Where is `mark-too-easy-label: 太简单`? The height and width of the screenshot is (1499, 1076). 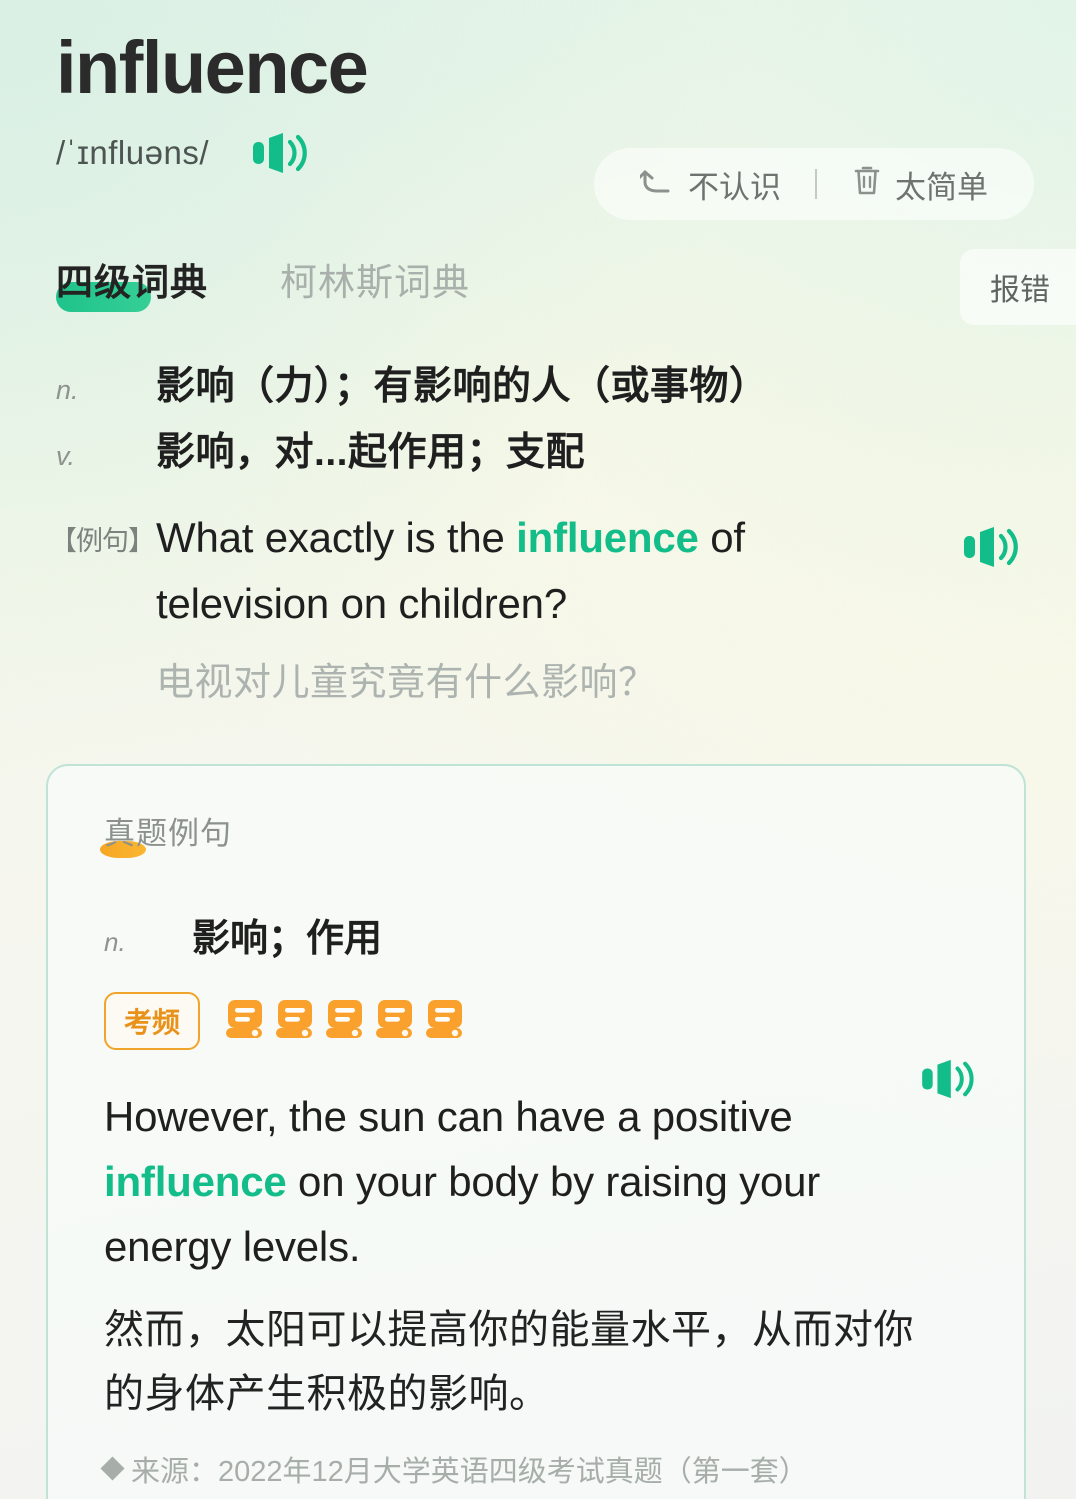
mark-too-easy-label: 太简单 is located at coordinates (941, 187).